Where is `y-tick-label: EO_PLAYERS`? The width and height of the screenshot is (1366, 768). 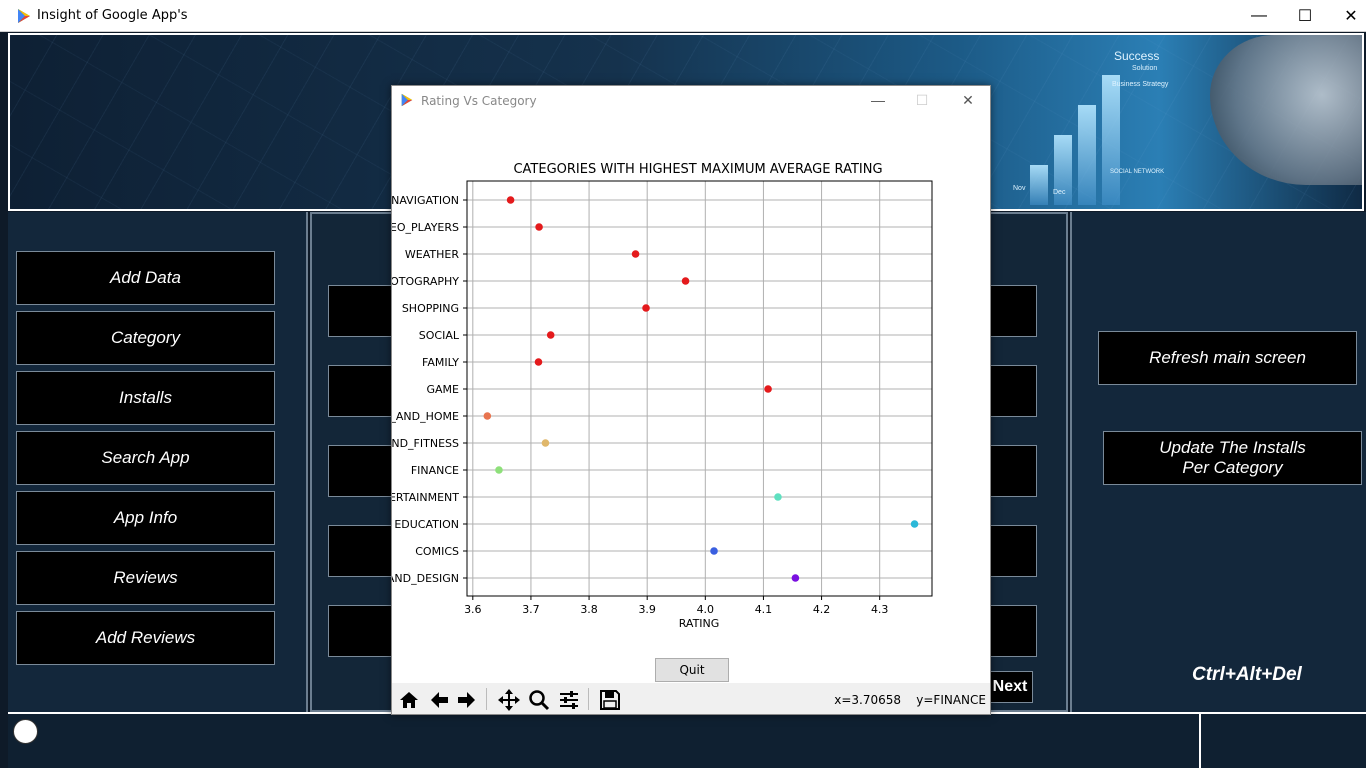
y-tick-label: EO_PLAYERS is located at coordinates (425, 227).